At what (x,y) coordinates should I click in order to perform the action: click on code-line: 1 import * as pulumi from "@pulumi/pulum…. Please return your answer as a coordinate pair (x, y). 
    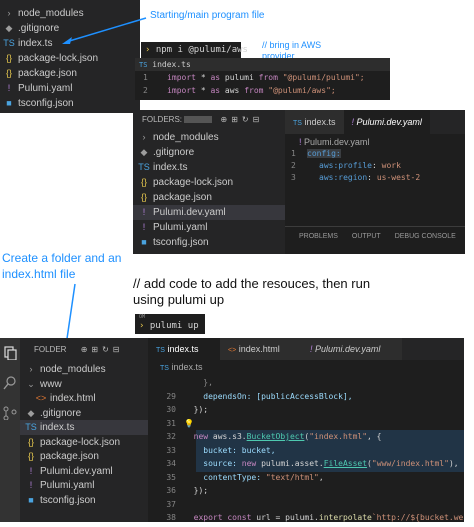
    Looking at the image, I should click on (254, 77).